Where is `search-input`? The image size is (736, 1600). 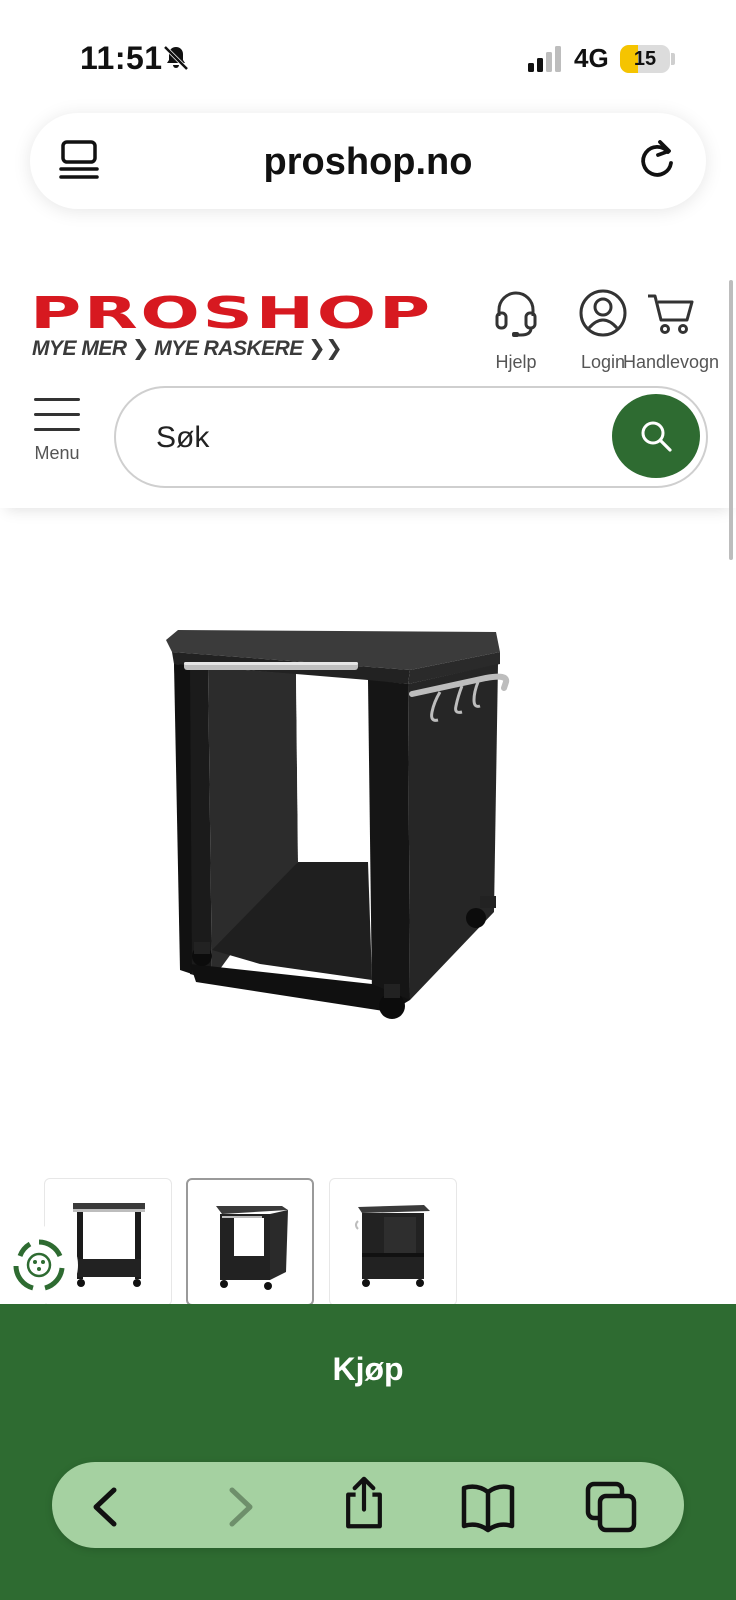
search-input is located at coordinates (366, 438).